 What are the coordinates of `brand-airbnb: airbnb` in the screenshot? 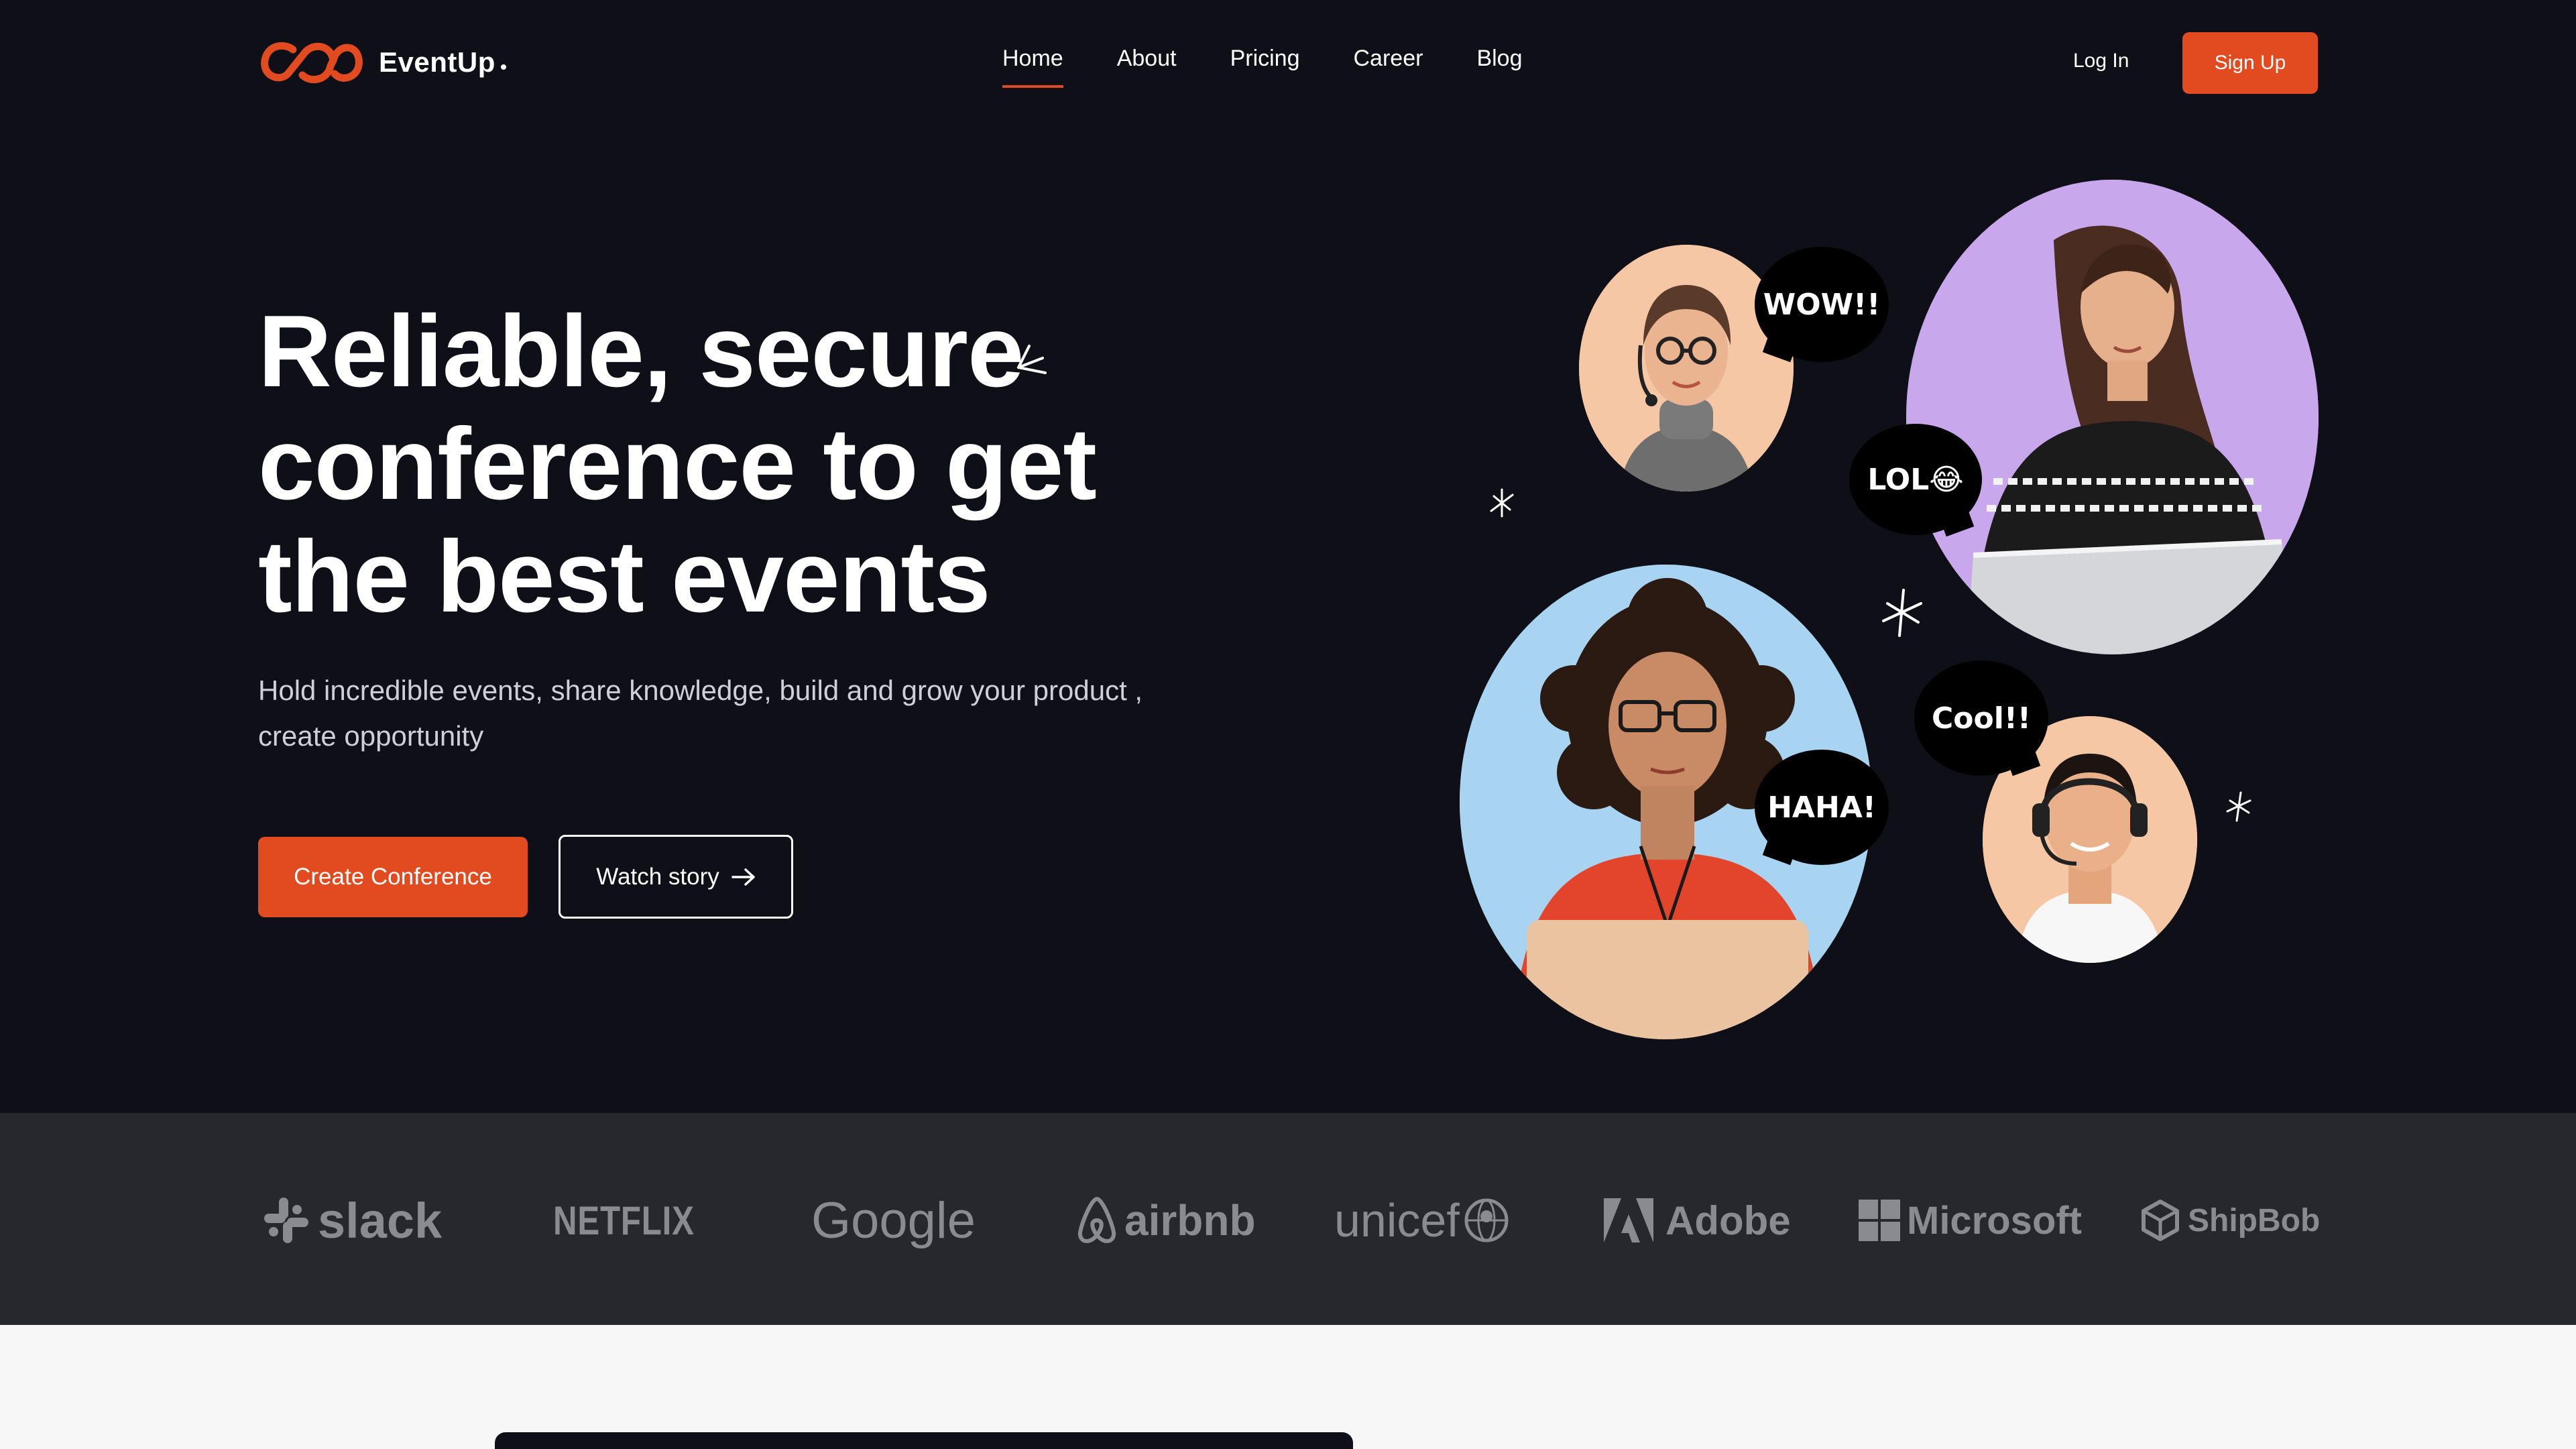 It's located at (1165, 1221).